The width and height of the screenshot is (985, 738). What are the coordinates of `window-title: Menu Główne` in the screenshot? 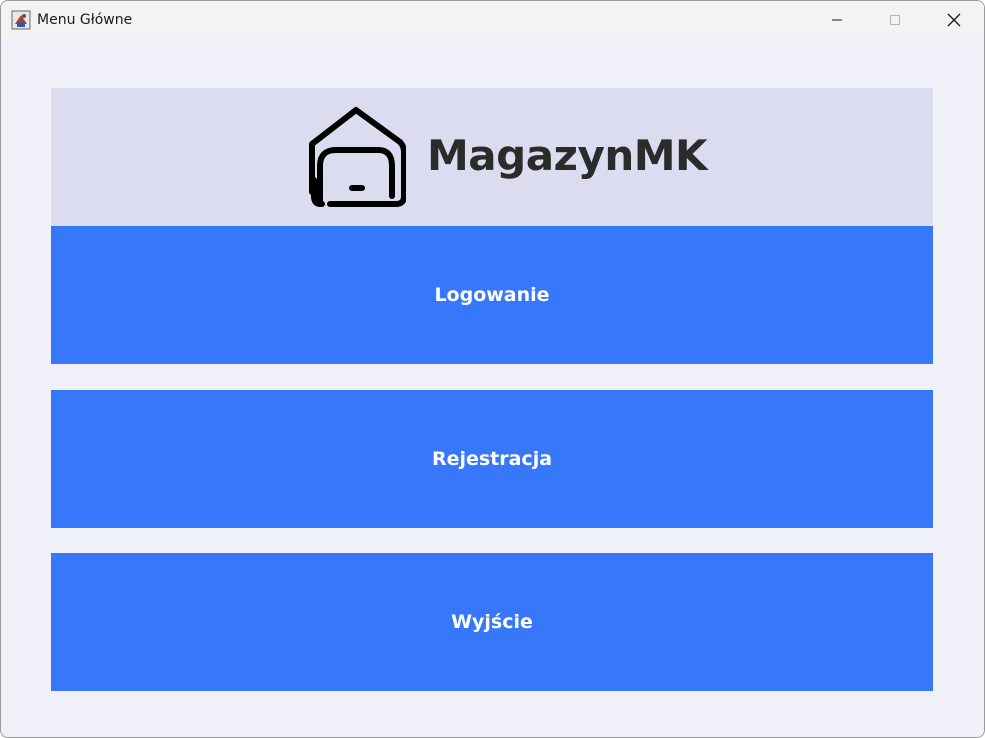 It's located at (85, 20).